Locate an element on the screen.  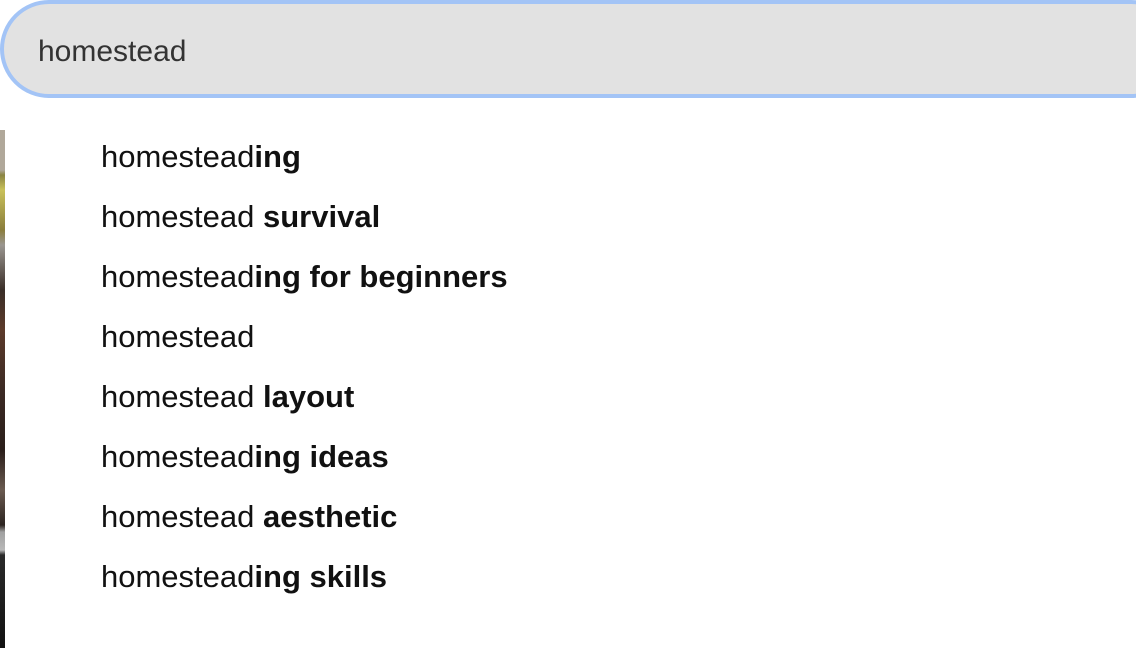
suggestion-completion-text: survival is located at coordinates (322, 216).